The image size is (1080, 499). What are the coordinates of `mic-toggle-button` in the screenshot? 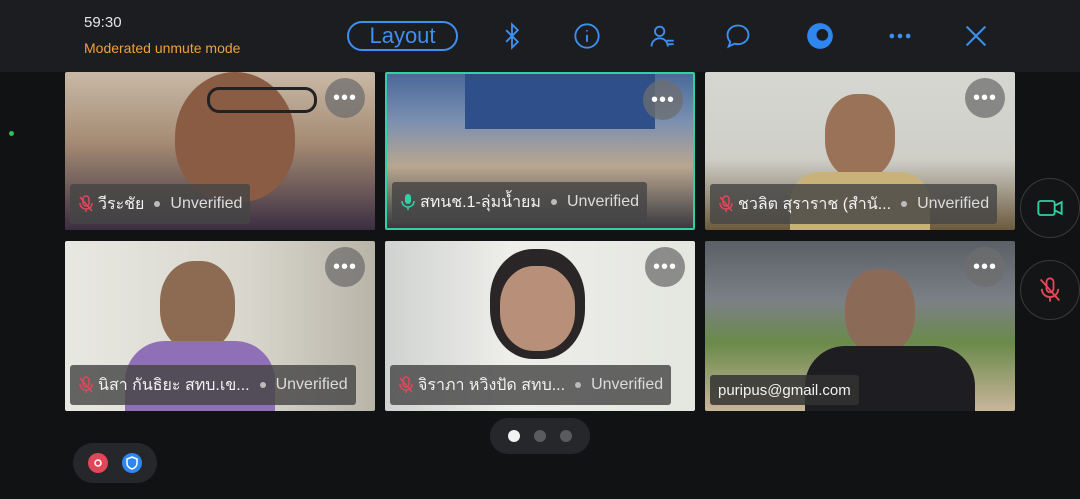 It's located at (1050, 290).